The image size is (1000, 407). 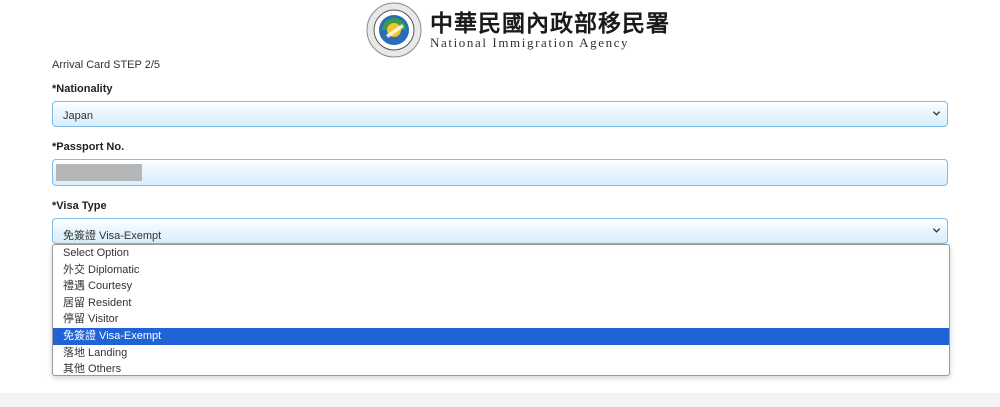 What do you see at coordinates (79, 206) in the screenshot?
I see `visa-type-label: *Visa Type` at bounding box center [79, 206].